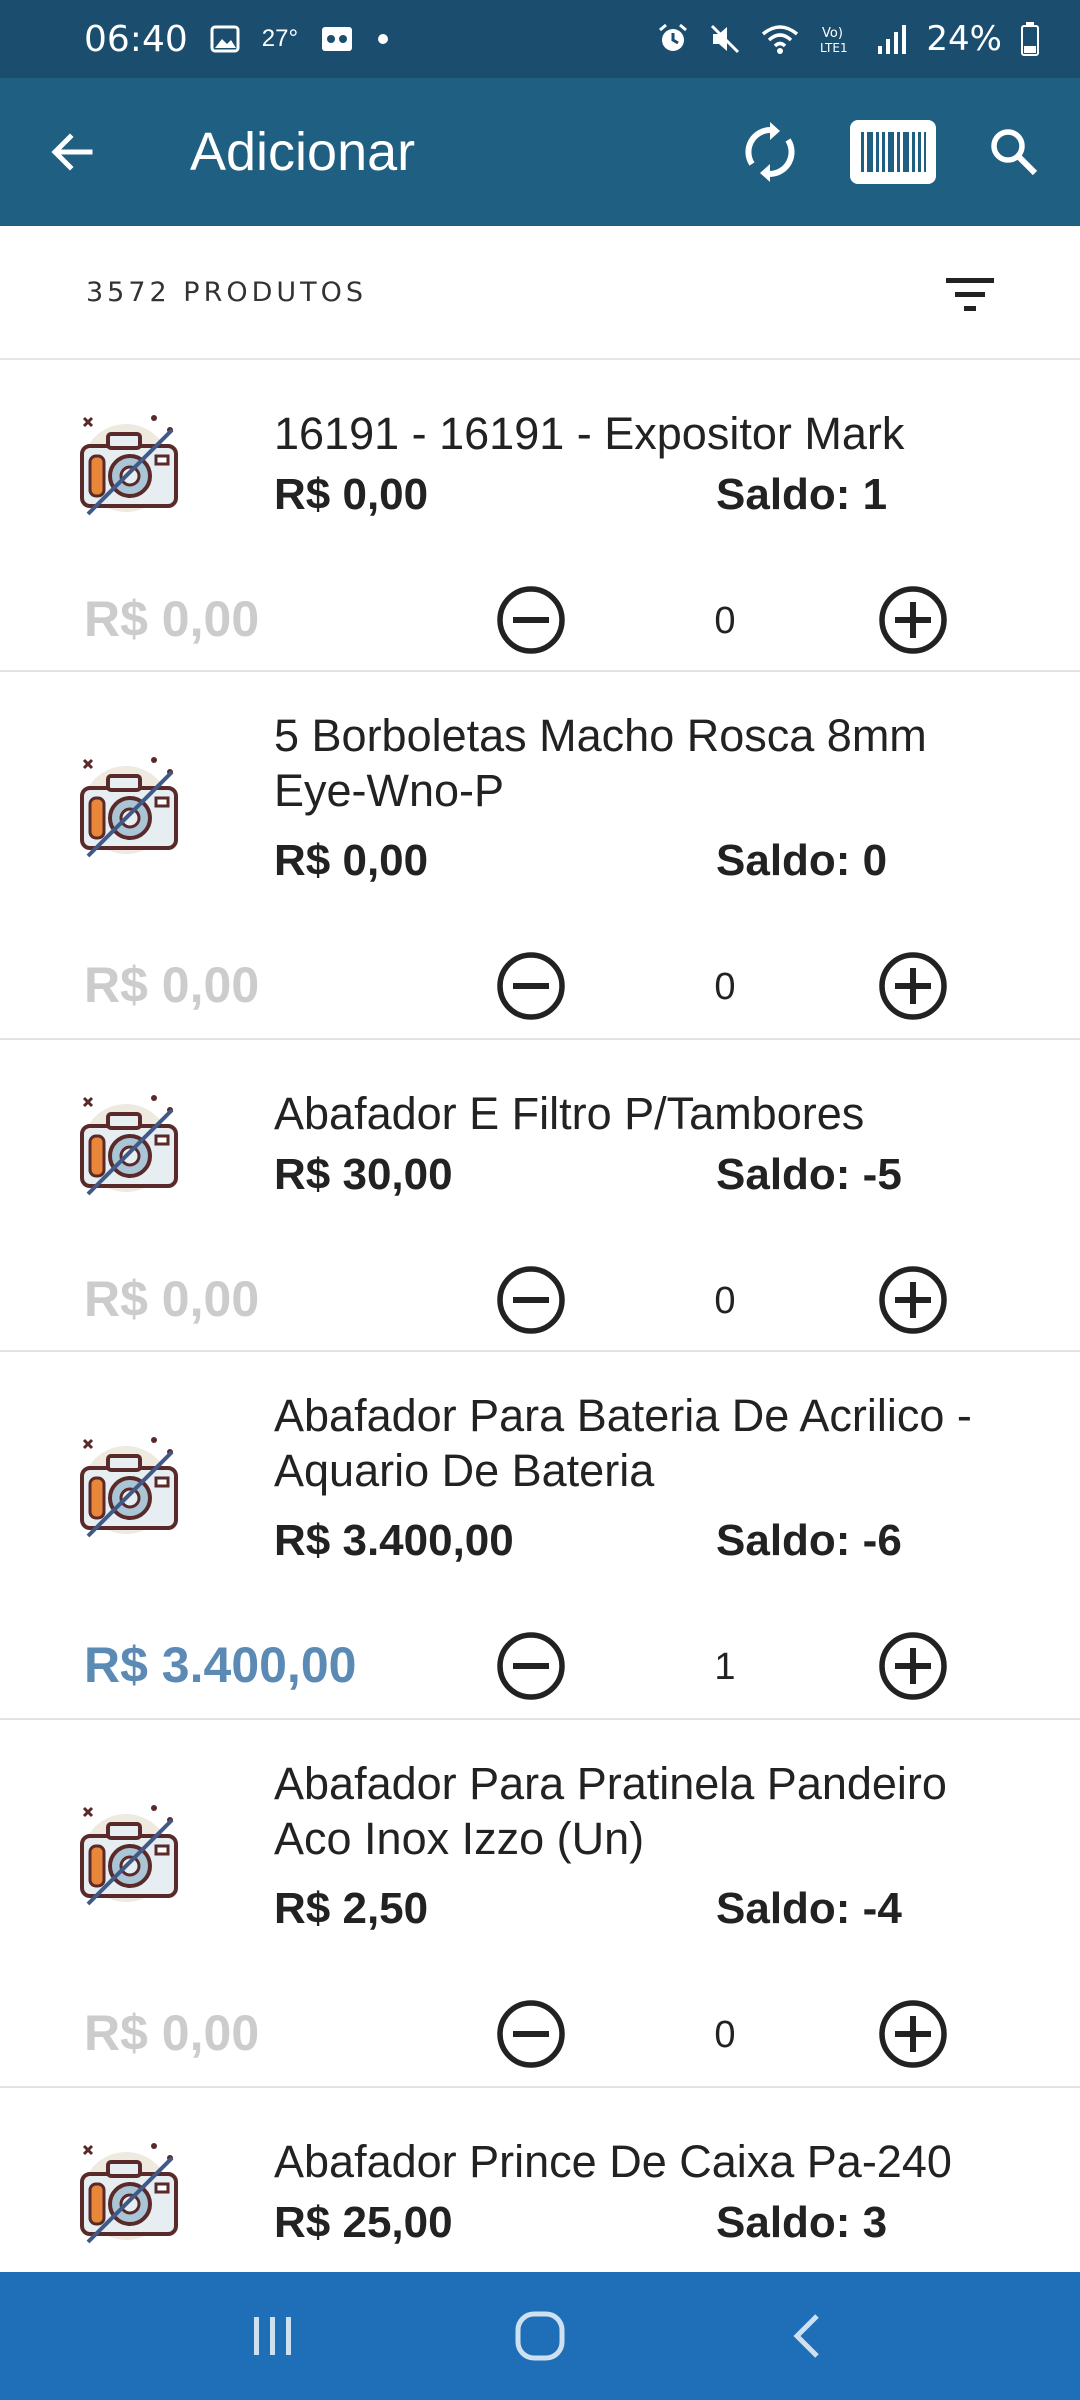 Image resolution: width=1080 pixels, height=2400 pixels. What do you see at coordinates (892, 39) in the screenshot?
I see `signal-icon` at bounding box center [892, 39].